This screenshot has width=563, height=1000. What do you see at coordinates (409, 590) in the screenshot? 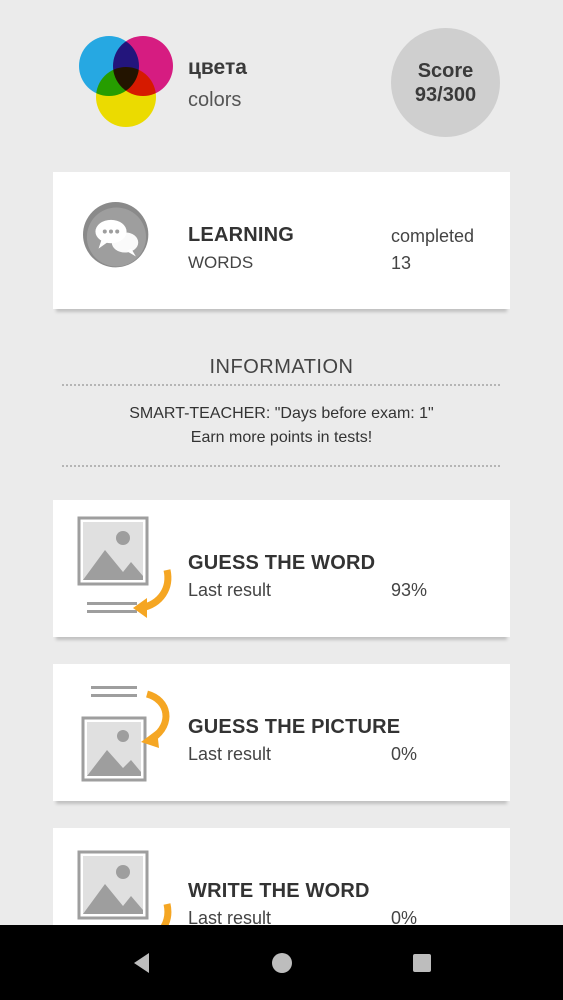
I see `test-result-value: 93%` at bounding box center [409, 590].